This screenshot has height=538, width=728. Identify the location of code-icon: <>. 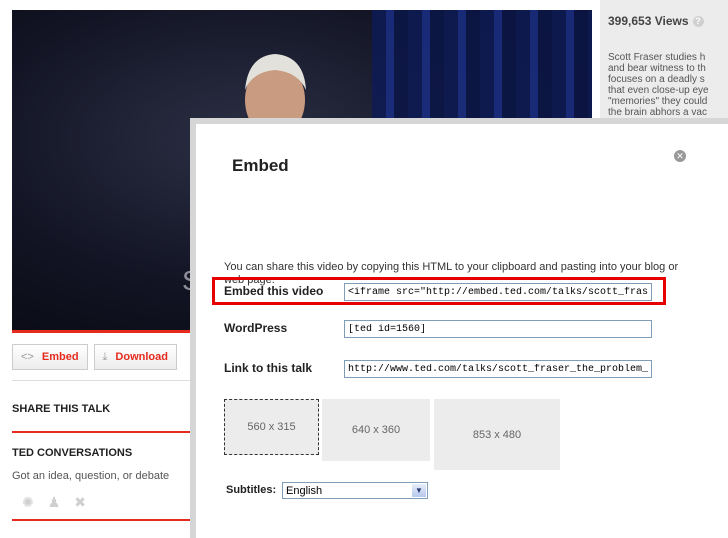
(27, 357).